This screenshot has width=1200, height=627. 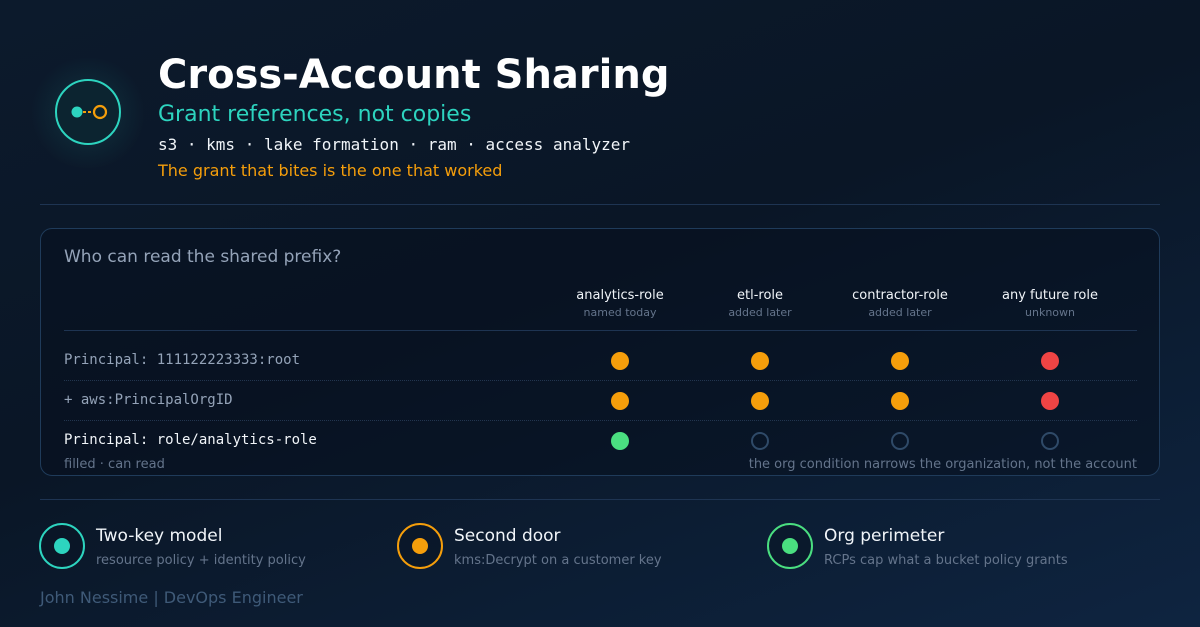 What do you see at coordinates (600, 330) in the screenshot?
I see `header-rule` at bounding box center [600, 330].